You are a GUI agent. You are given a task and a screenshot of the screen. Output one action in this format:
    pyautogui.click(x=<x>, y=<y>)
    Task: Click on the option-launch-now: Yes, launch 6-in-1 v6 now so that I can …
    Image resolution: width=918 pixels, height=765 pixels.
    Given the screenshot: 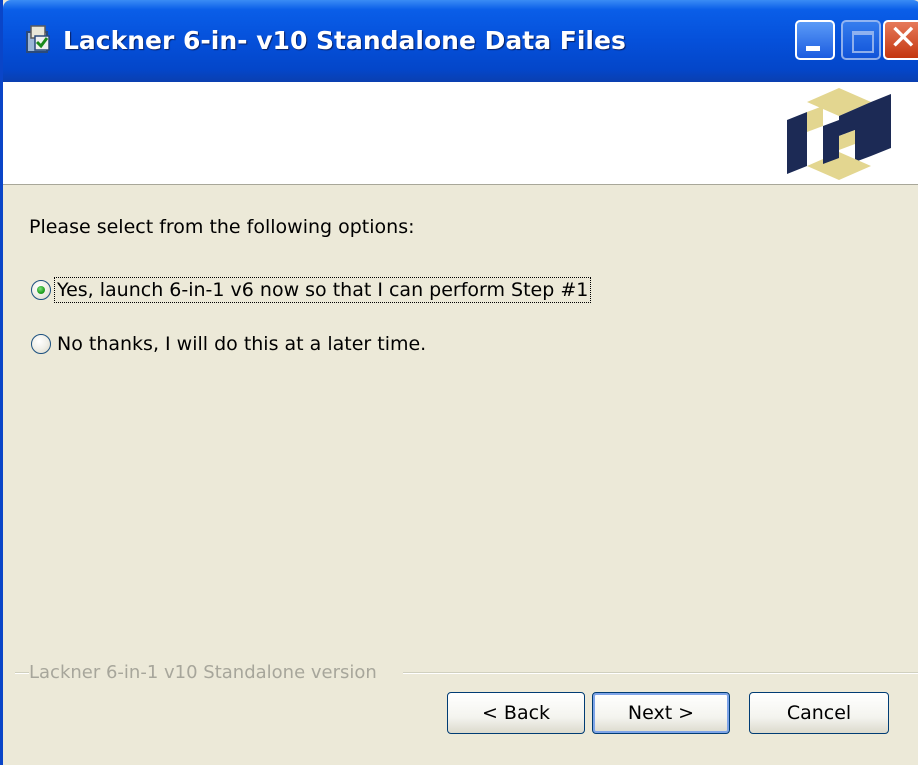 What is the action you would take?
    pyautogui.click(x=311, y=290)
    